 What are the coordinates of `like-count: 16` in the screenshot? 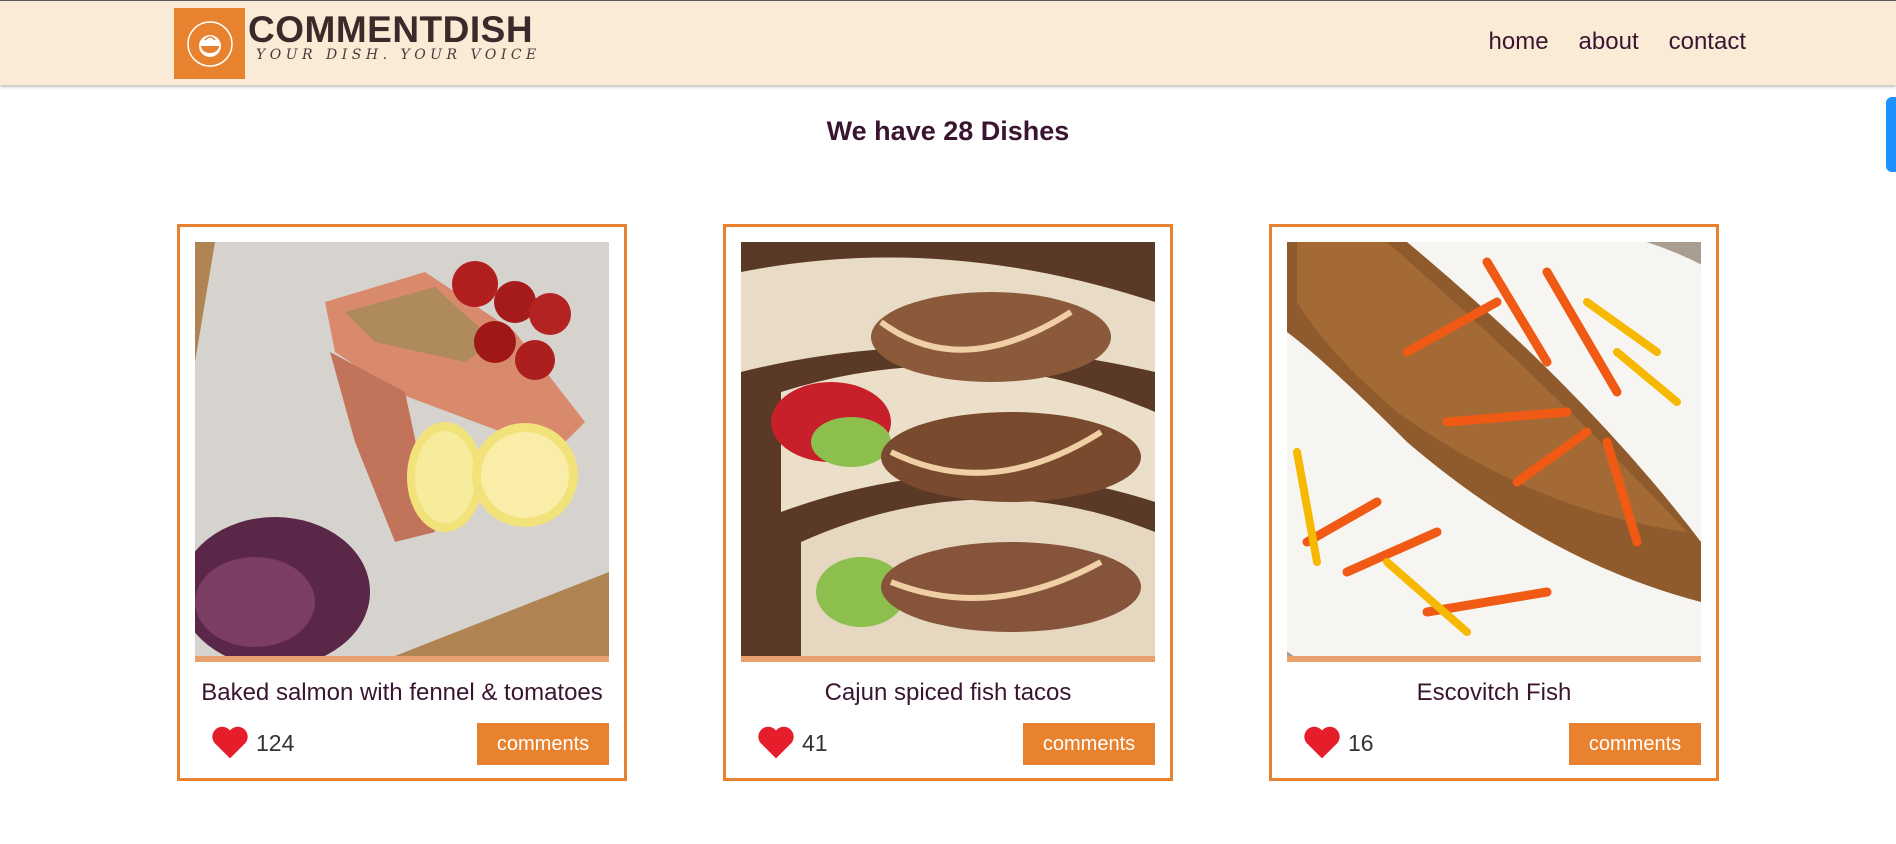 It's located at (1361, 743).